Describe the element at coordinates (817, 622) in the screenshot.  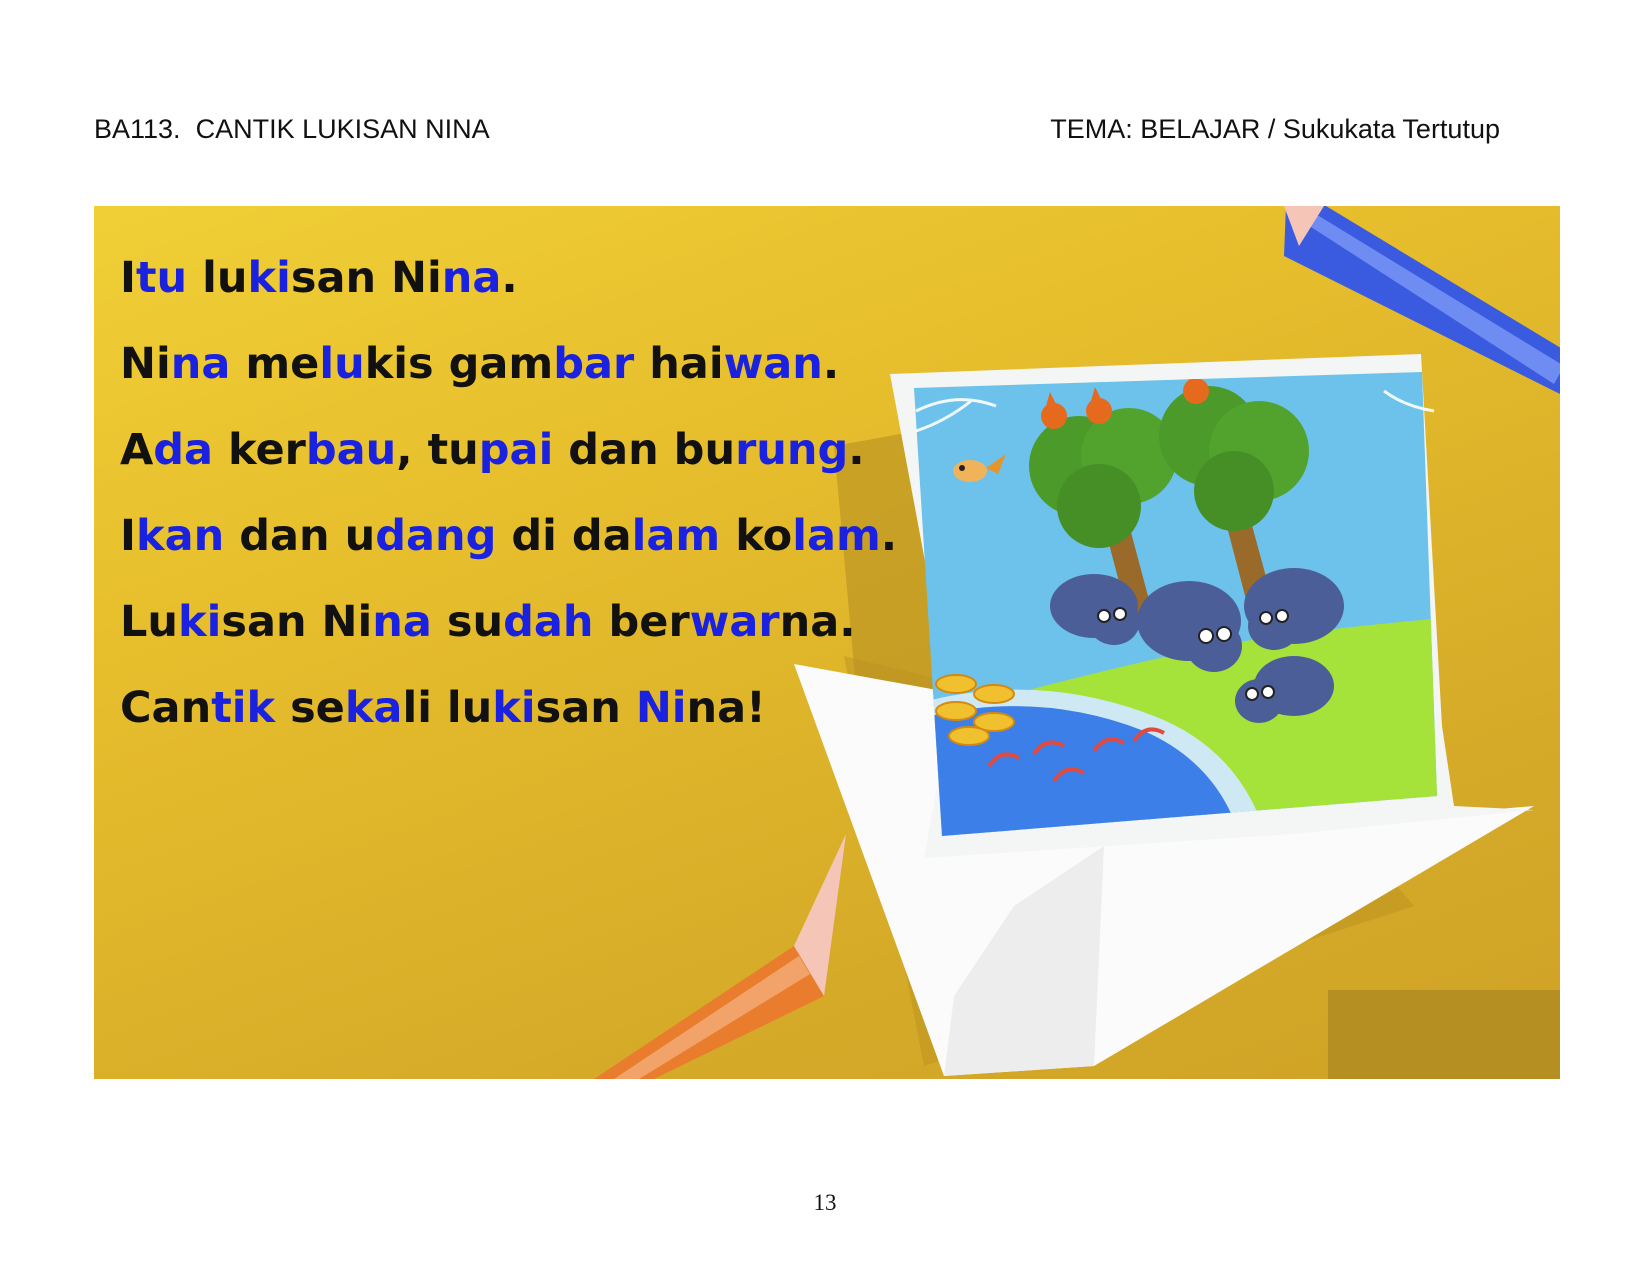
I see `syllable: na.` at that location.